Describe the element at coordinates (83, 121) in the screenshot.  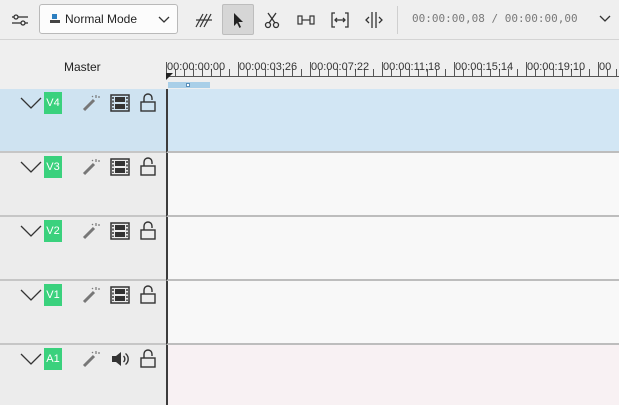
I see `track-header: V4` at that location.